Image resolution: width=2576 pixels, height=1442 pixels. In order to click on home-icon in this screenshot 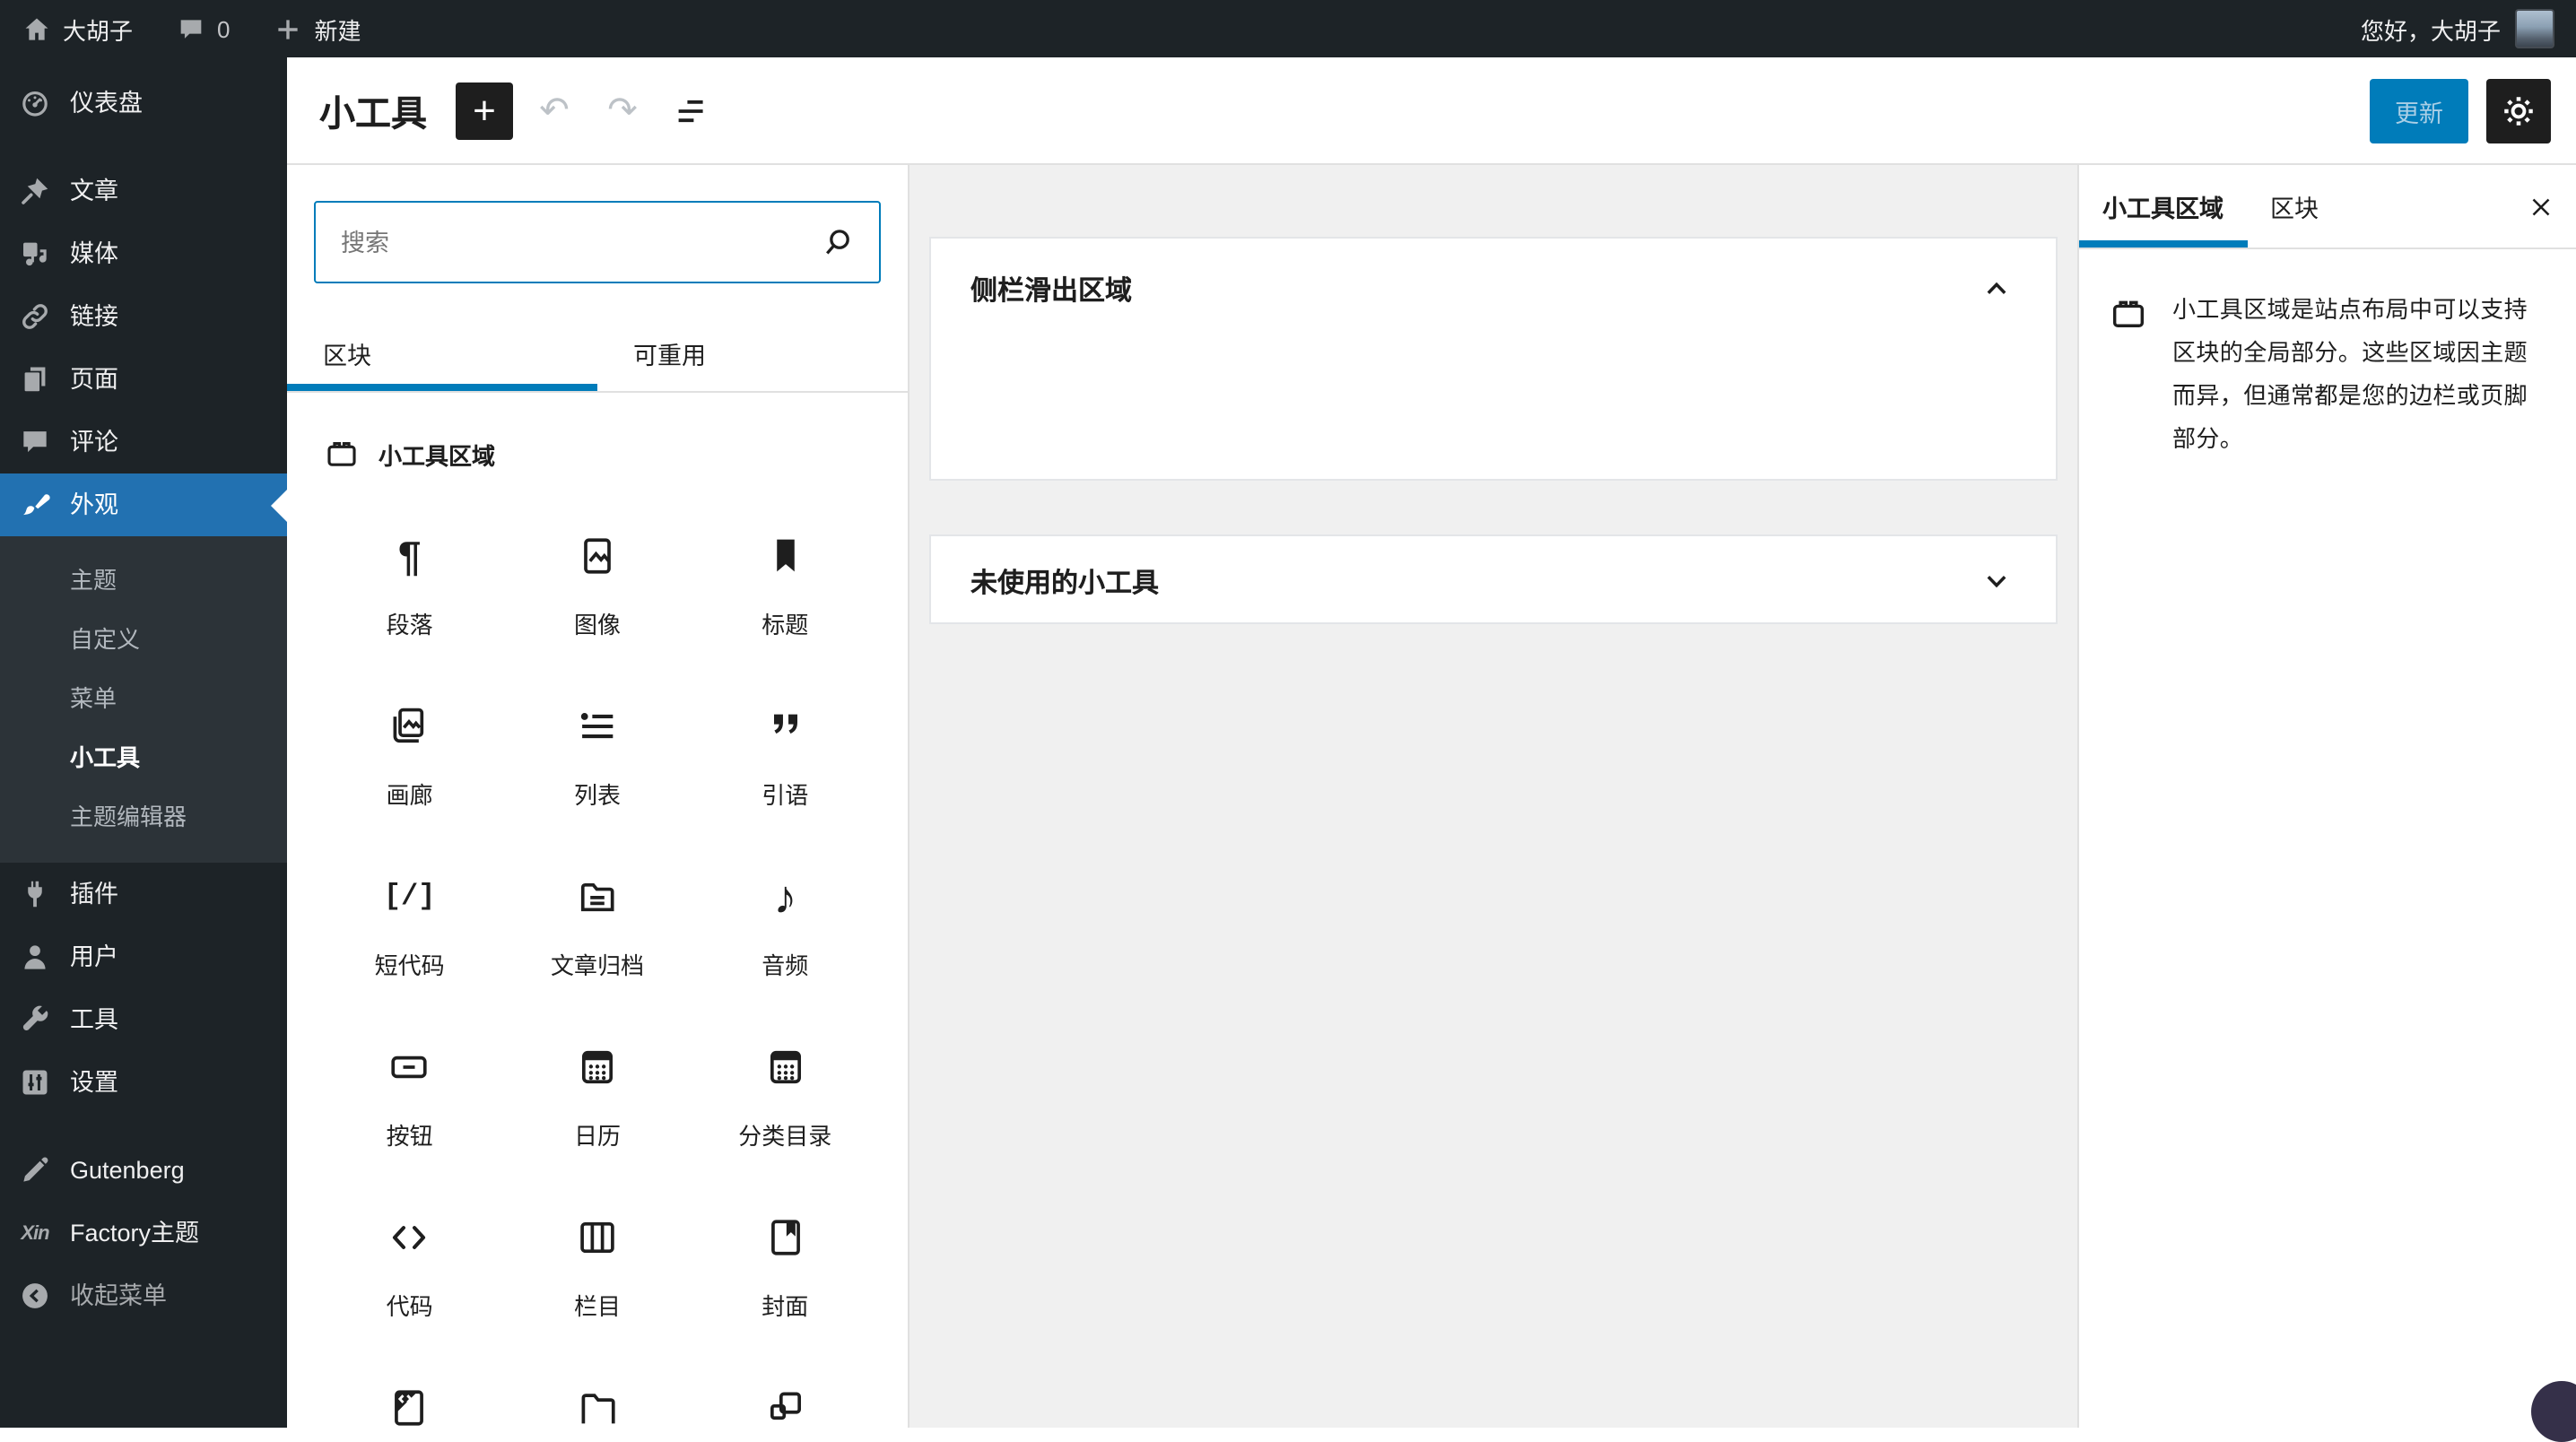, I will do `click(37, 28)`.